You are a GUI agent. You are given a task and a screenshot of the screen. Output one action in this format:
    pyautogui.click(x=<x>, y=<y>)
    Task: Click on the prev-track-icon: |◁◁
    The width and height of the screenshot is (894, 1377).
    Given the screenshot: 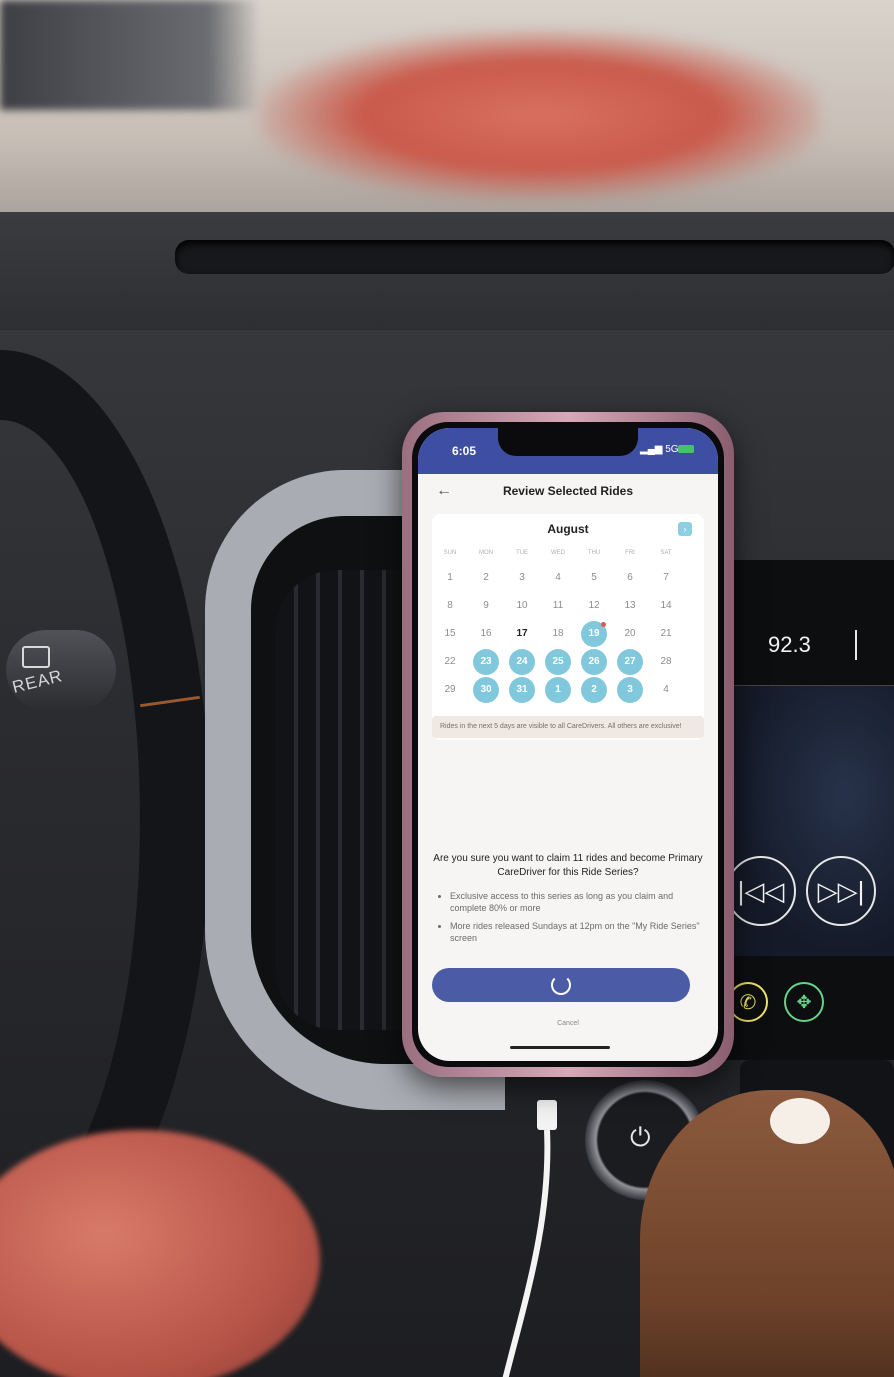 What is the action you would take?
    pyautogui.click(x=761, y=891)
    